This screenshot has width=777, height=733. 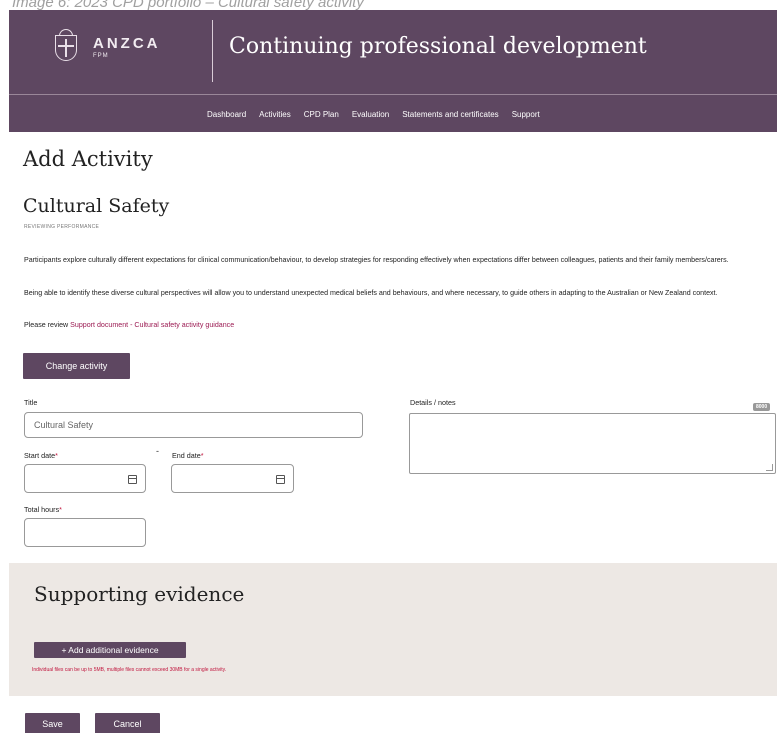 I want to click on start-date-input, so click(x=85, y=478).